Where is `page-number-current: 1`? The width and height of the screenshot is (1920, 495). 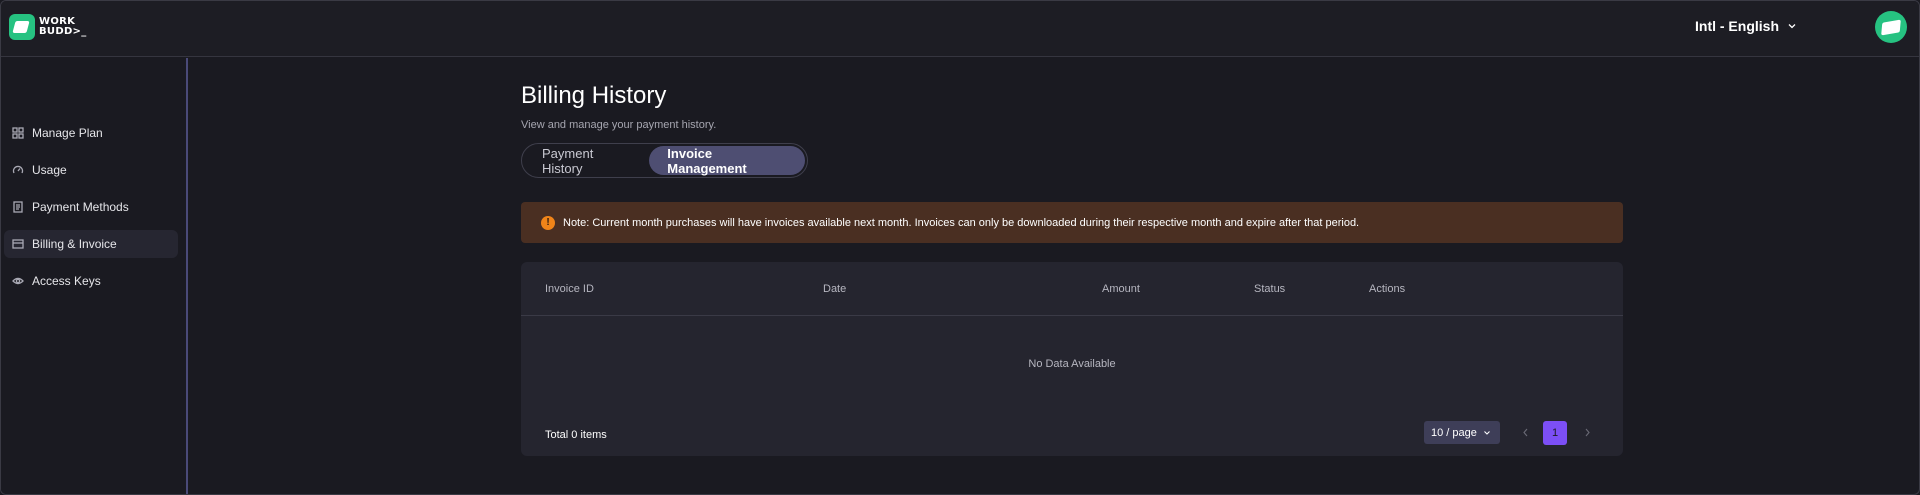
page-number-current: 1 is located at coordinates (1555, 433).